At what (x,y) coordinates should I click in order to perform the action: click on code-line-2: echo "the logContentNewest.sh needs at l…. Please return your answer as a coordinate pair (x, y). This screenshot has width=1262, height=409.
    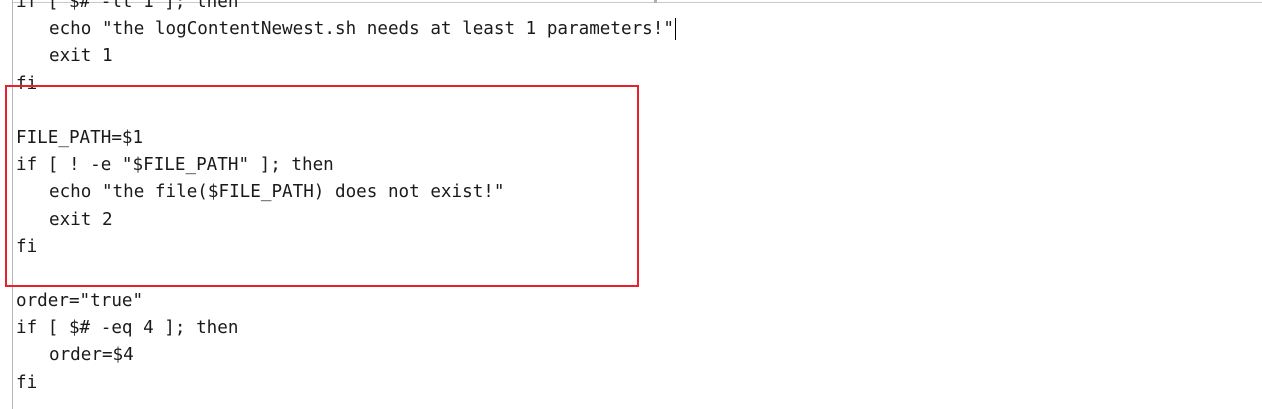
    Looking at the image, I should click on (346, 29).